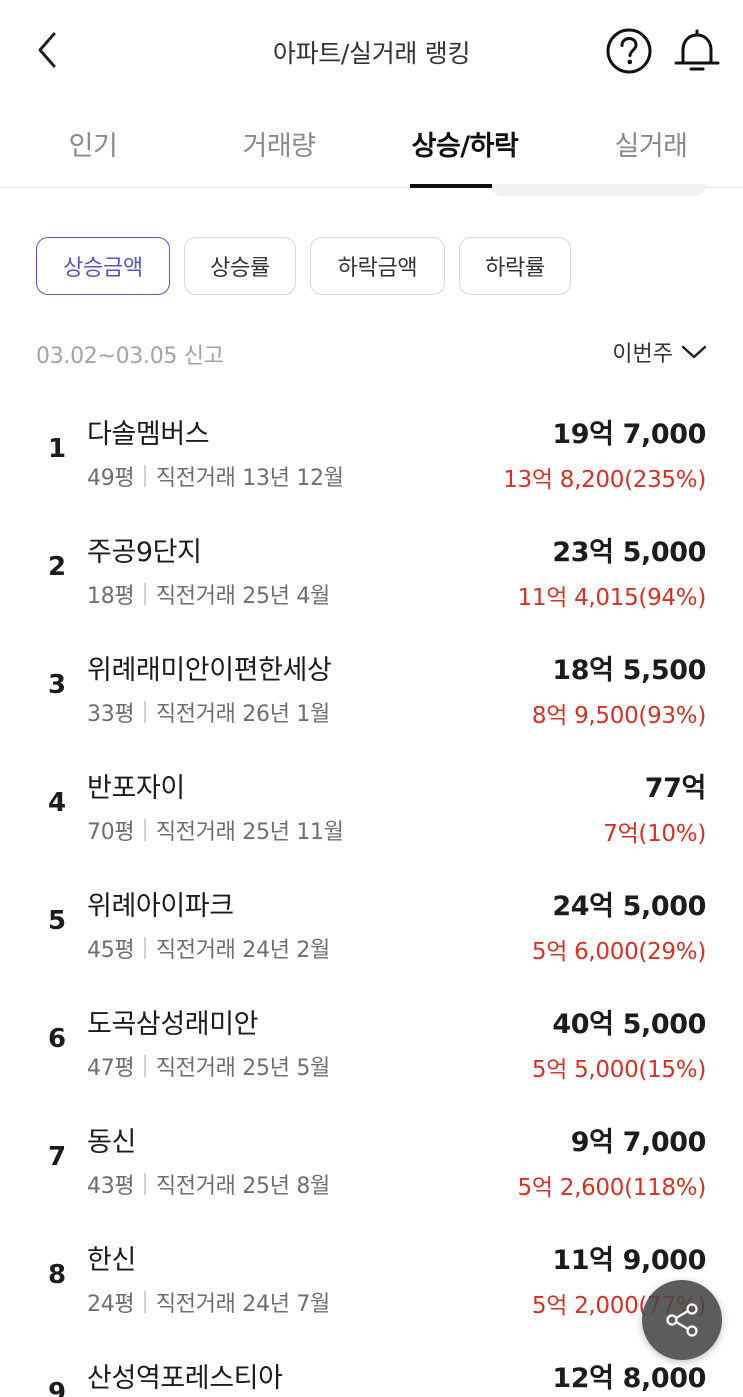 This screenshot has width=743, height=1397. What do you see at coordinates (57, 803) in the screenshot?
I see `rank-number: 4` at bounding box center [57, 803].